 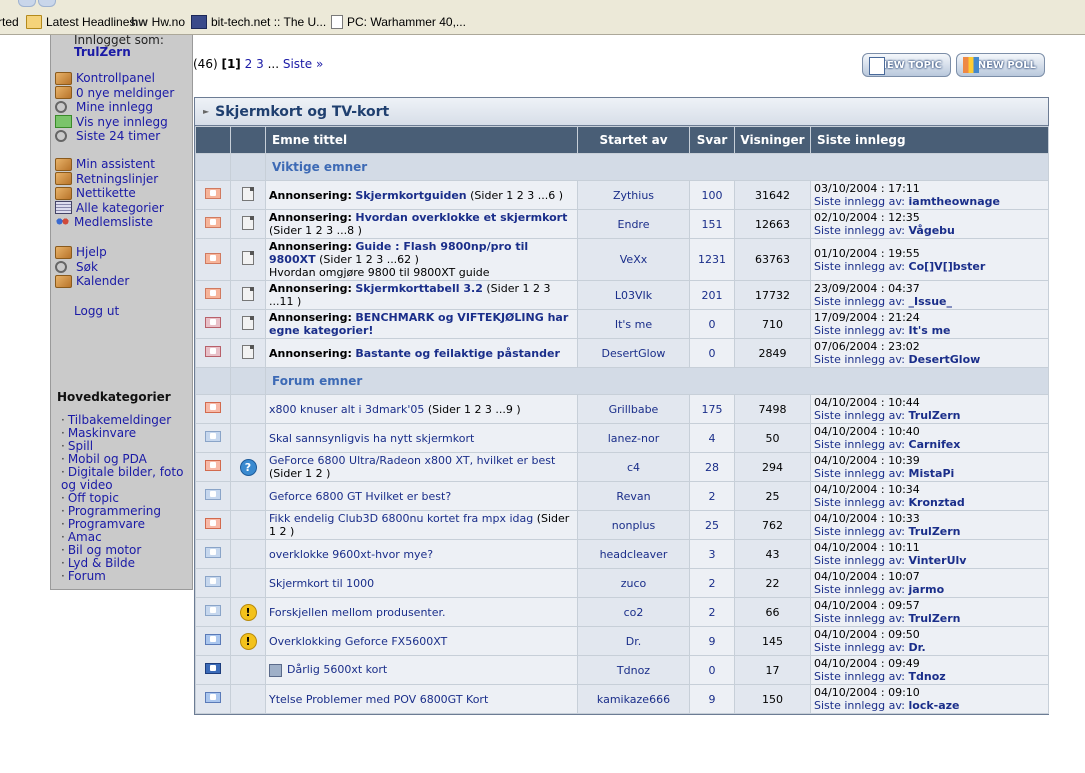 I want to click on author-link: lanez-nor, so click(x=633, y=438).